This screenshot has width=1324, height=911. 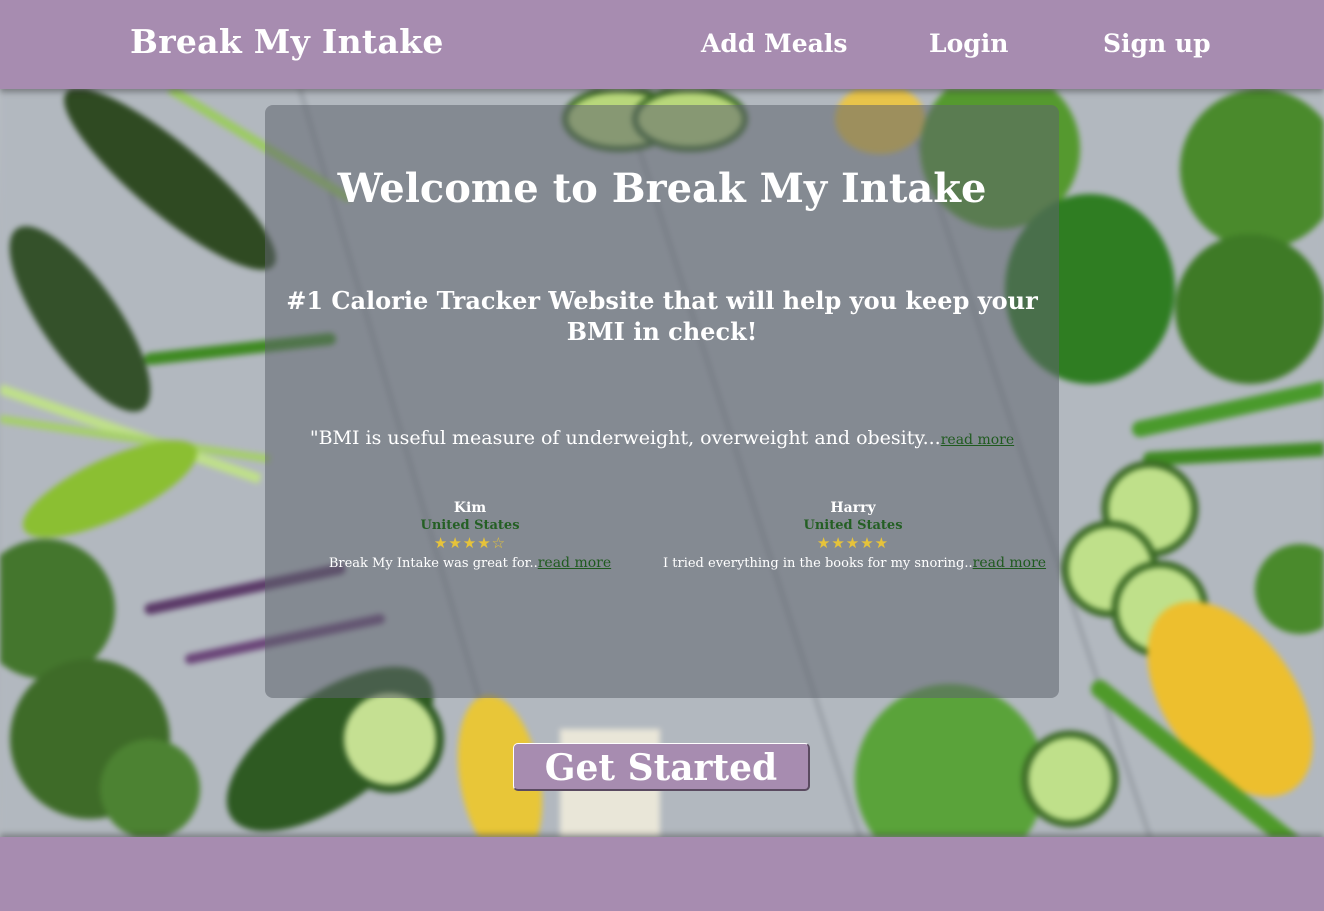 What do you see at coordinates (662, 44) in the screenshot?
I see `navbar: Break My Intake Add Meals Login Sign up` at bounding box center [662, 44].